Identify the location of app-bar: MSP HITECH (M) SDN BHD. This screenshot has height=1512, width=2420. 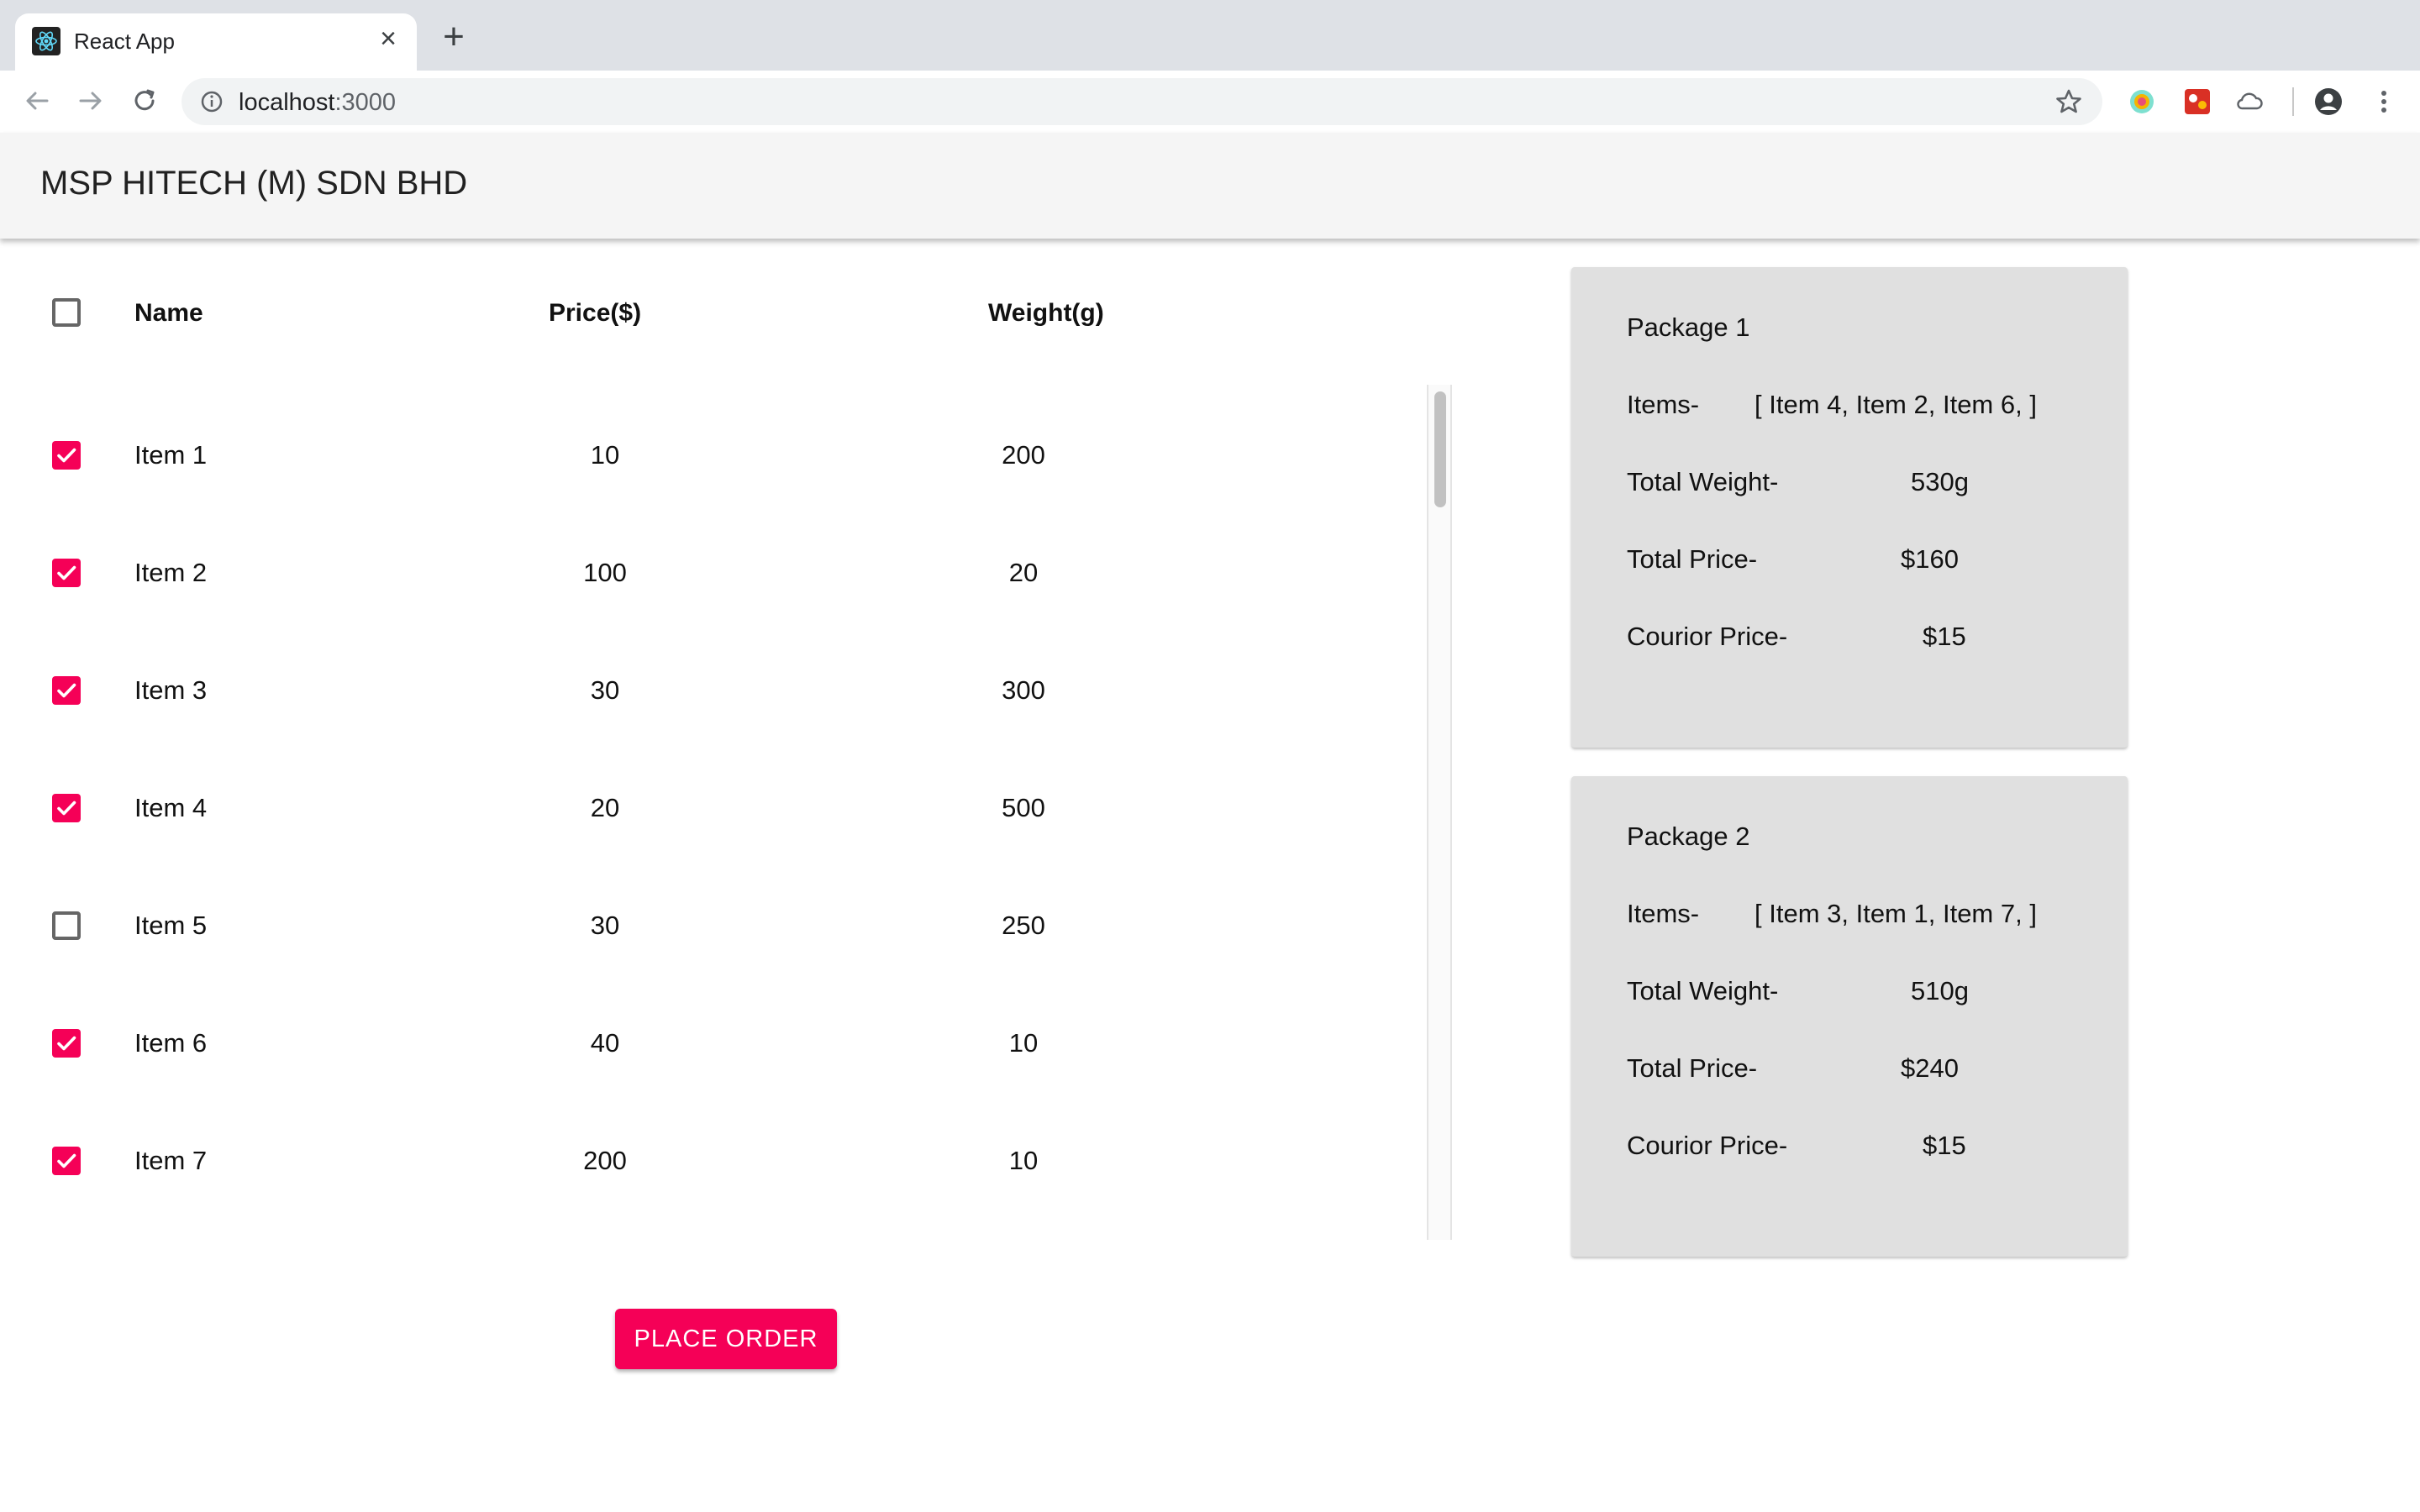
(1210, 186).